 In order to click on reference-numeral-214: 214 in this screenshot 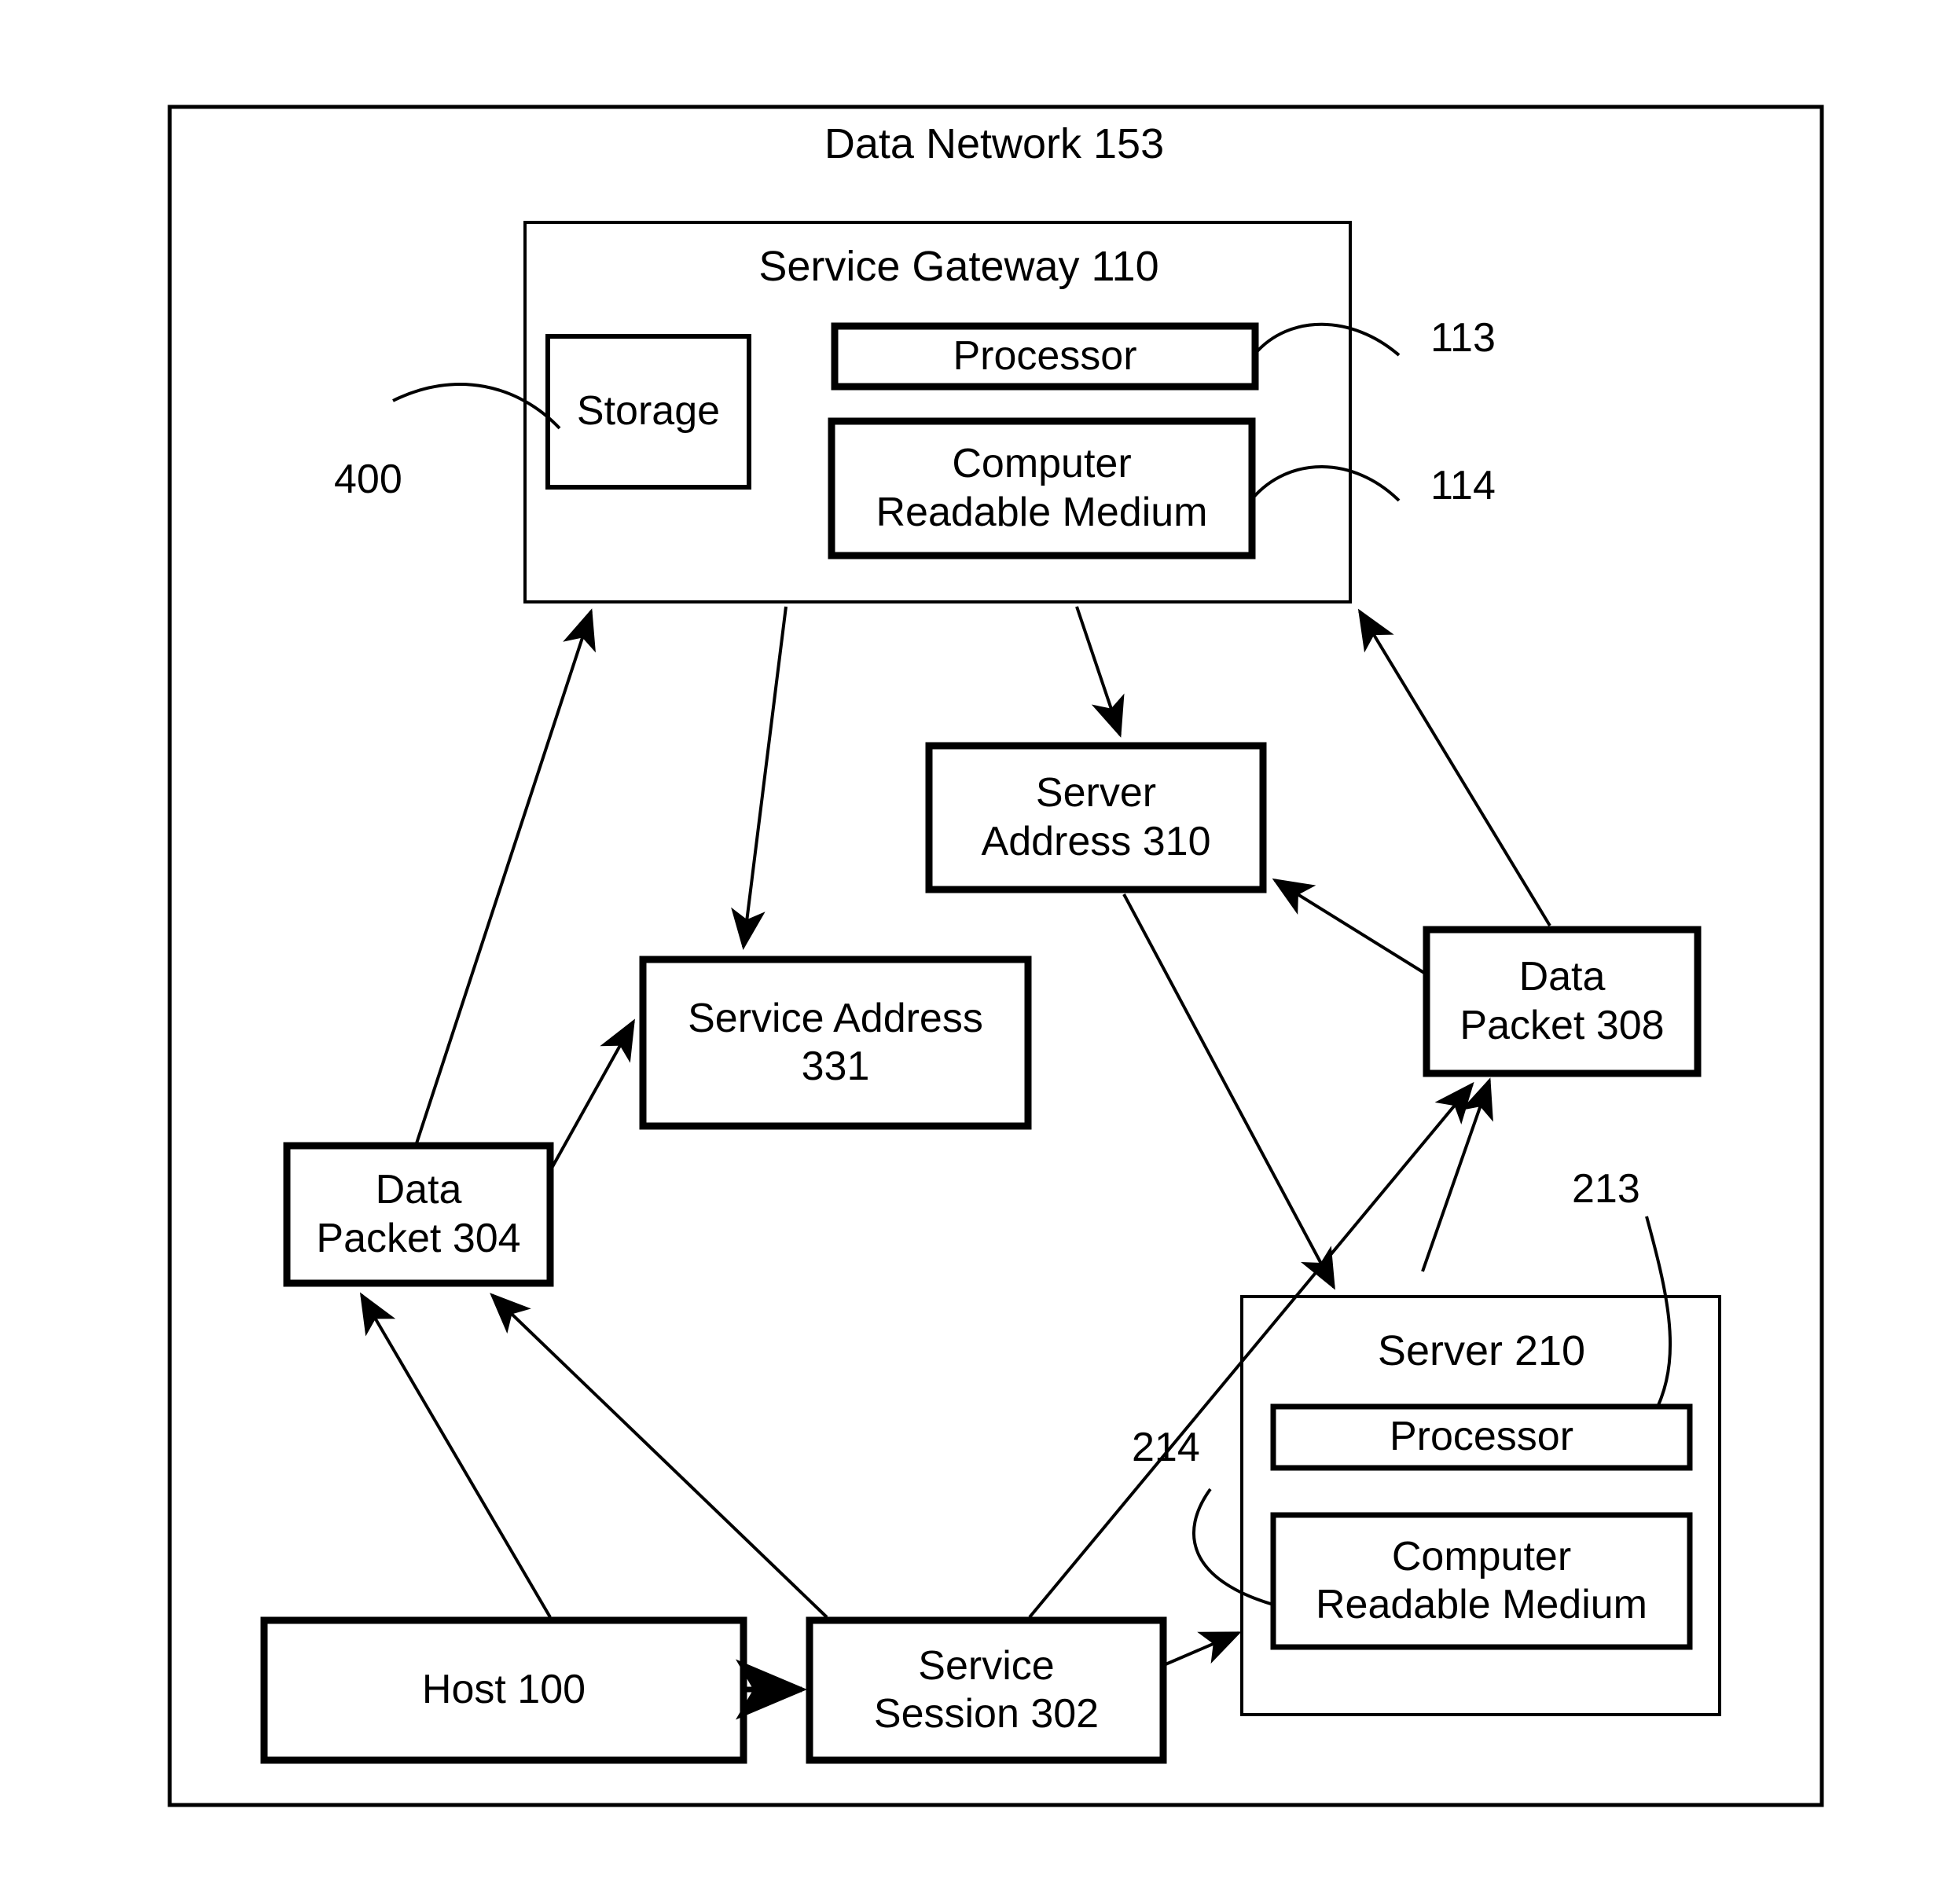, I will do `click(1166, 1447)`.